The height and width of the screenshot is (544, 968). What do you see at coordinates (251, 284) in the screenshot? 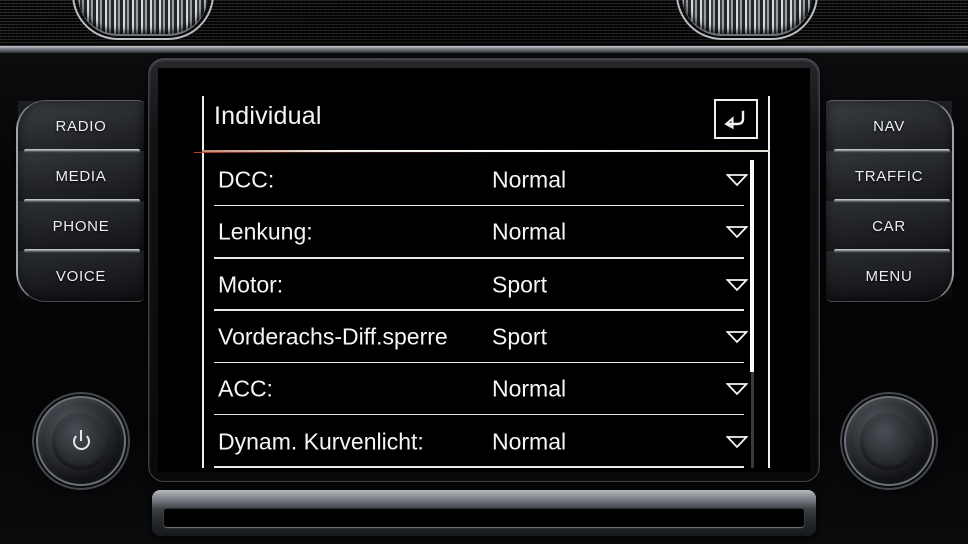
I see `row-label: Motor:` at bounding box center [251, 284].